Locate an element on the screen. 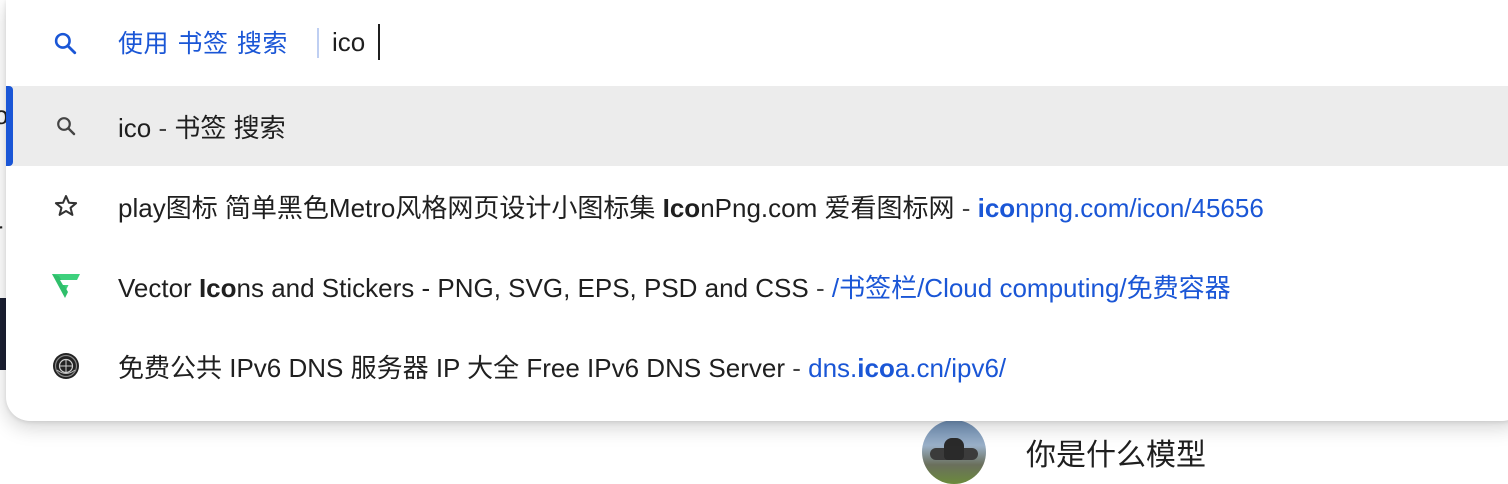 The width and height of the screenshot is (1508, 484). suggestion-title: Vector is located at coordinates (158, 288).